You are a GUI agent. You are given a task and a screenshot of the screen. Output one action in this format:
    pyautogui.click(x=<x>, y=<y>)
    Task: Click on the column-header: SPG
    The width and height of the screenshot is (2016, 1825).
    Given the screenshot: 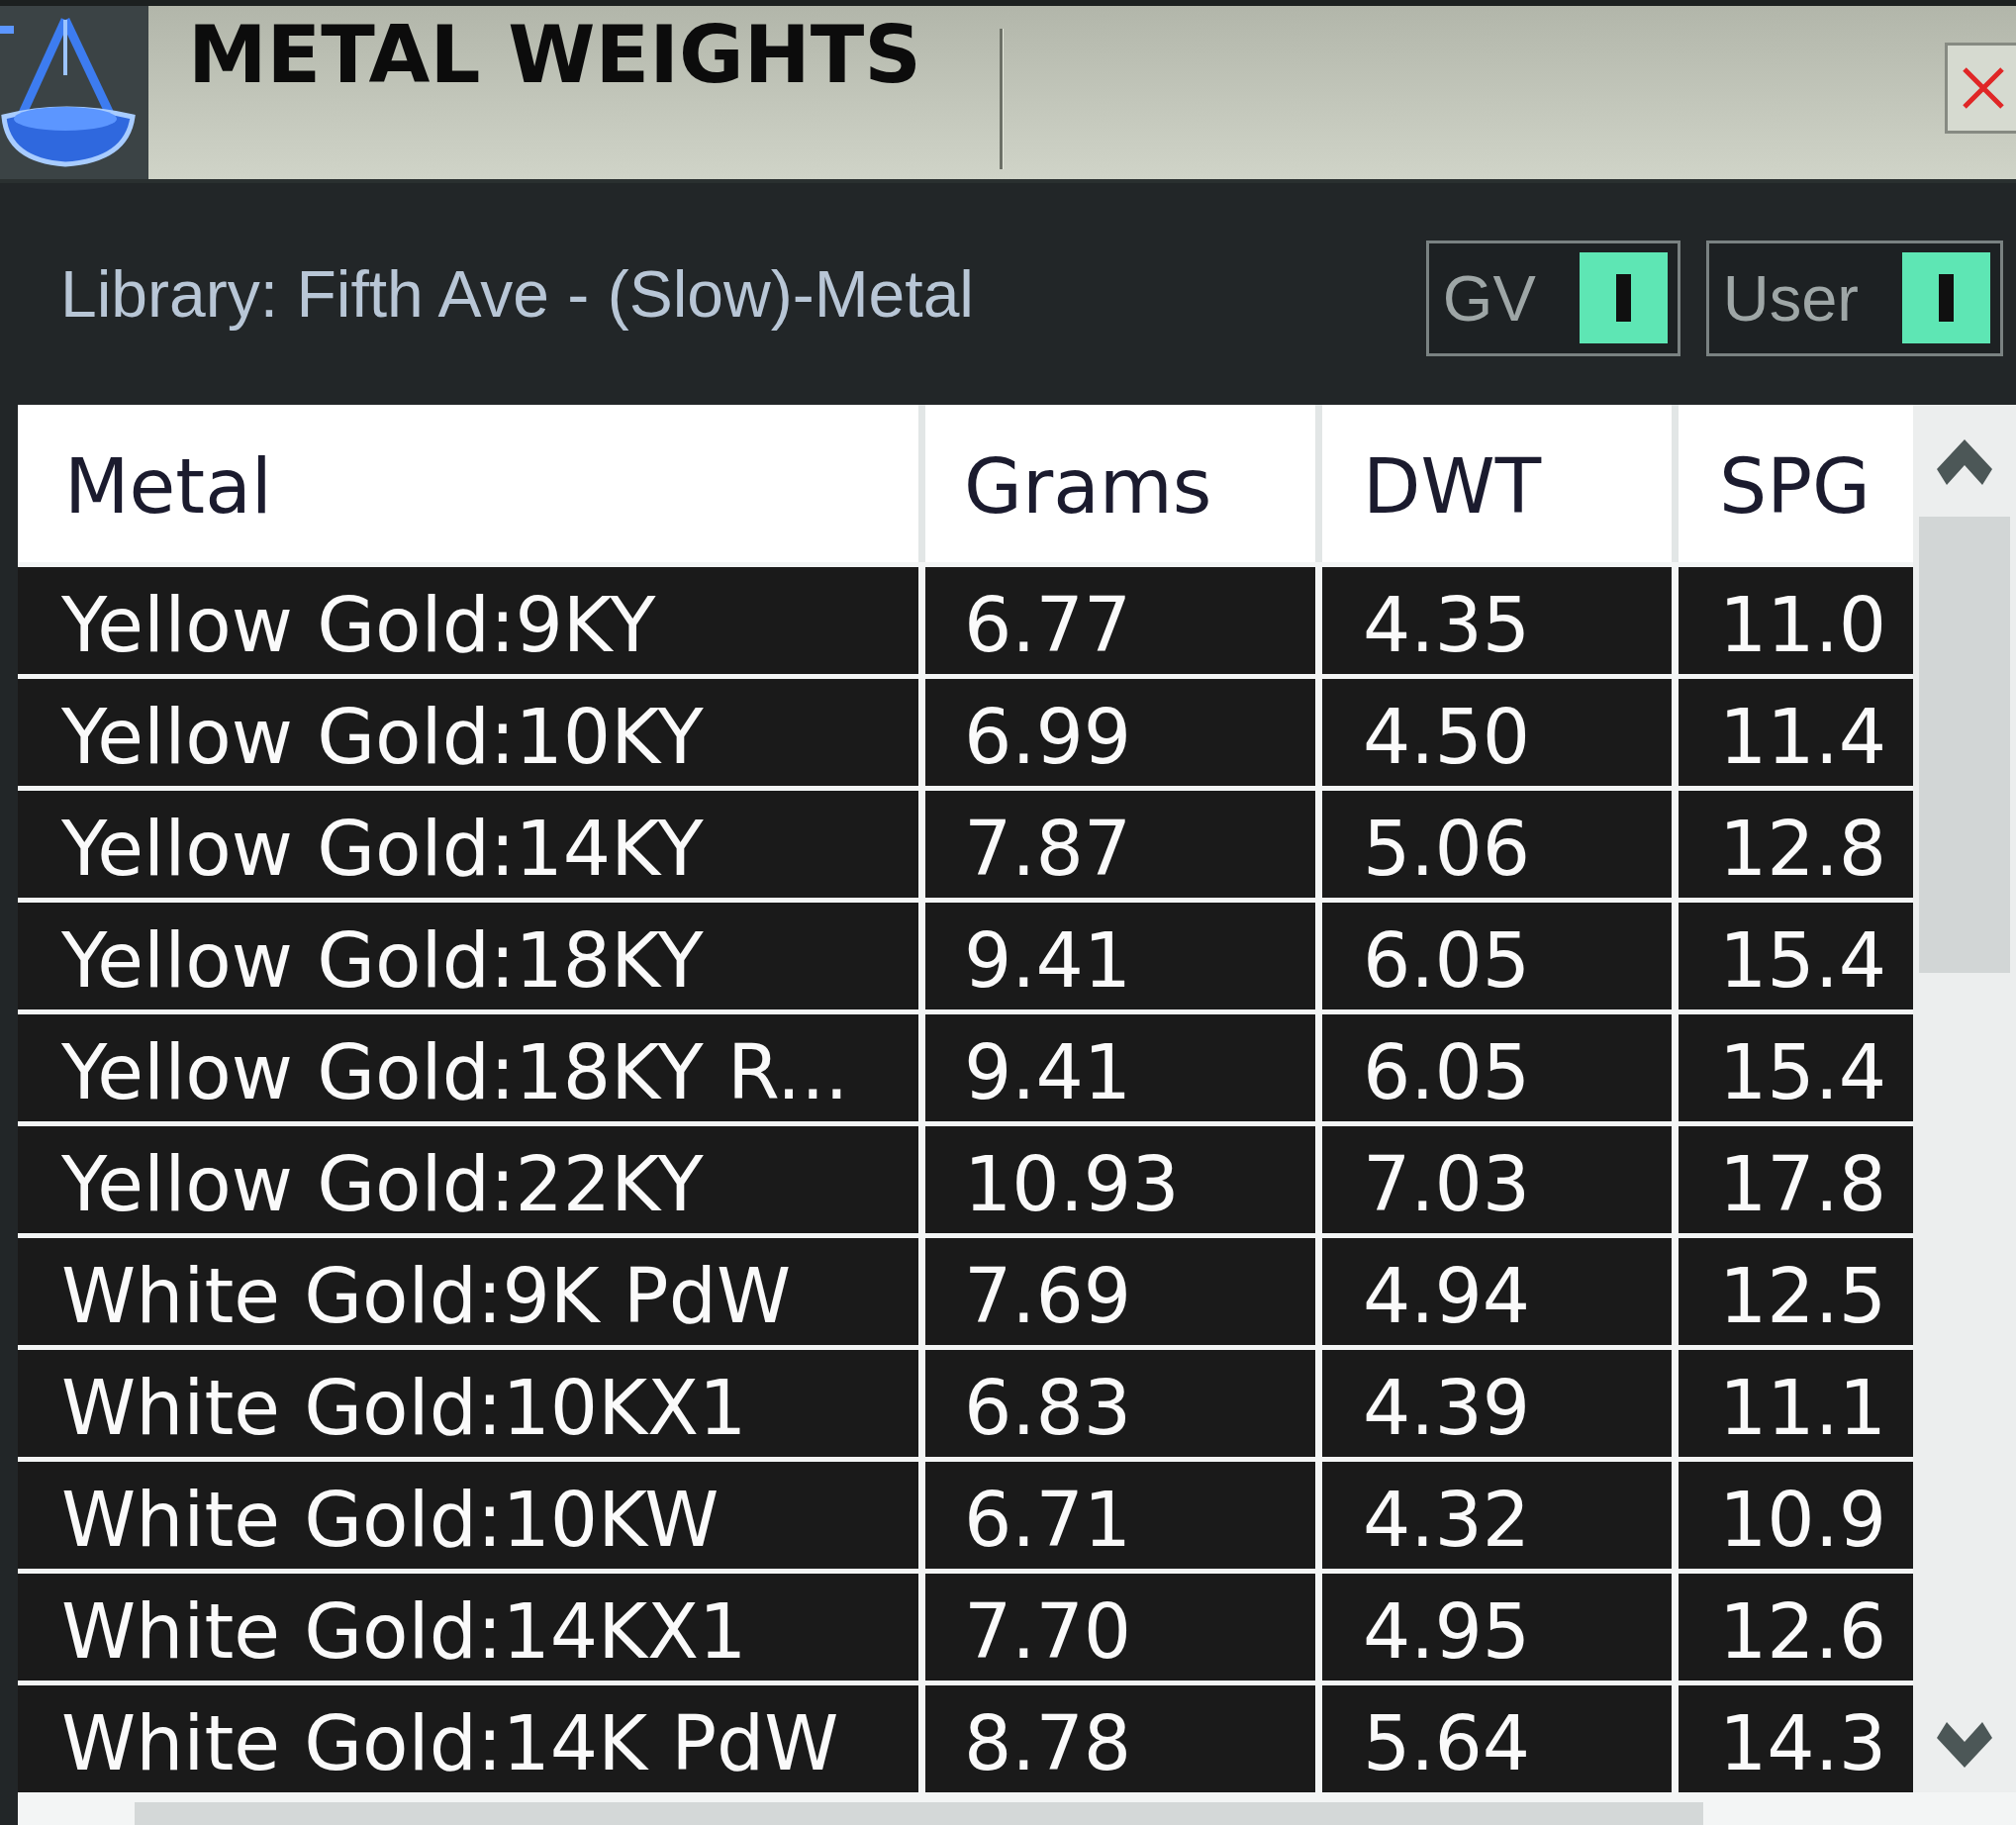 What is the action you would take?
    pyautogui.click(x=1796, y=483)
    